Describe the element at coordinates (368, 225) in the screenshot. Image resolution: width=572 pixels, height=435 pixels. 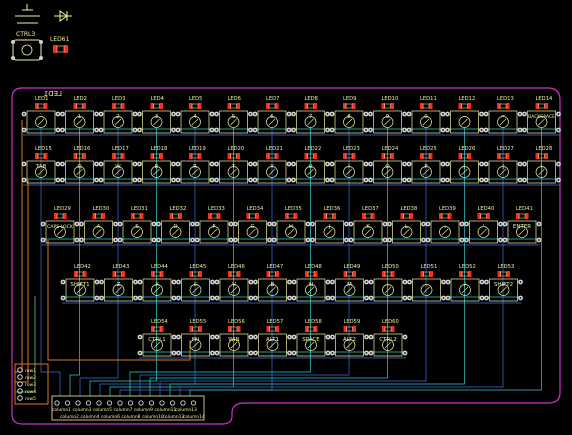
I see `key-switch: LED37 K` at that location.